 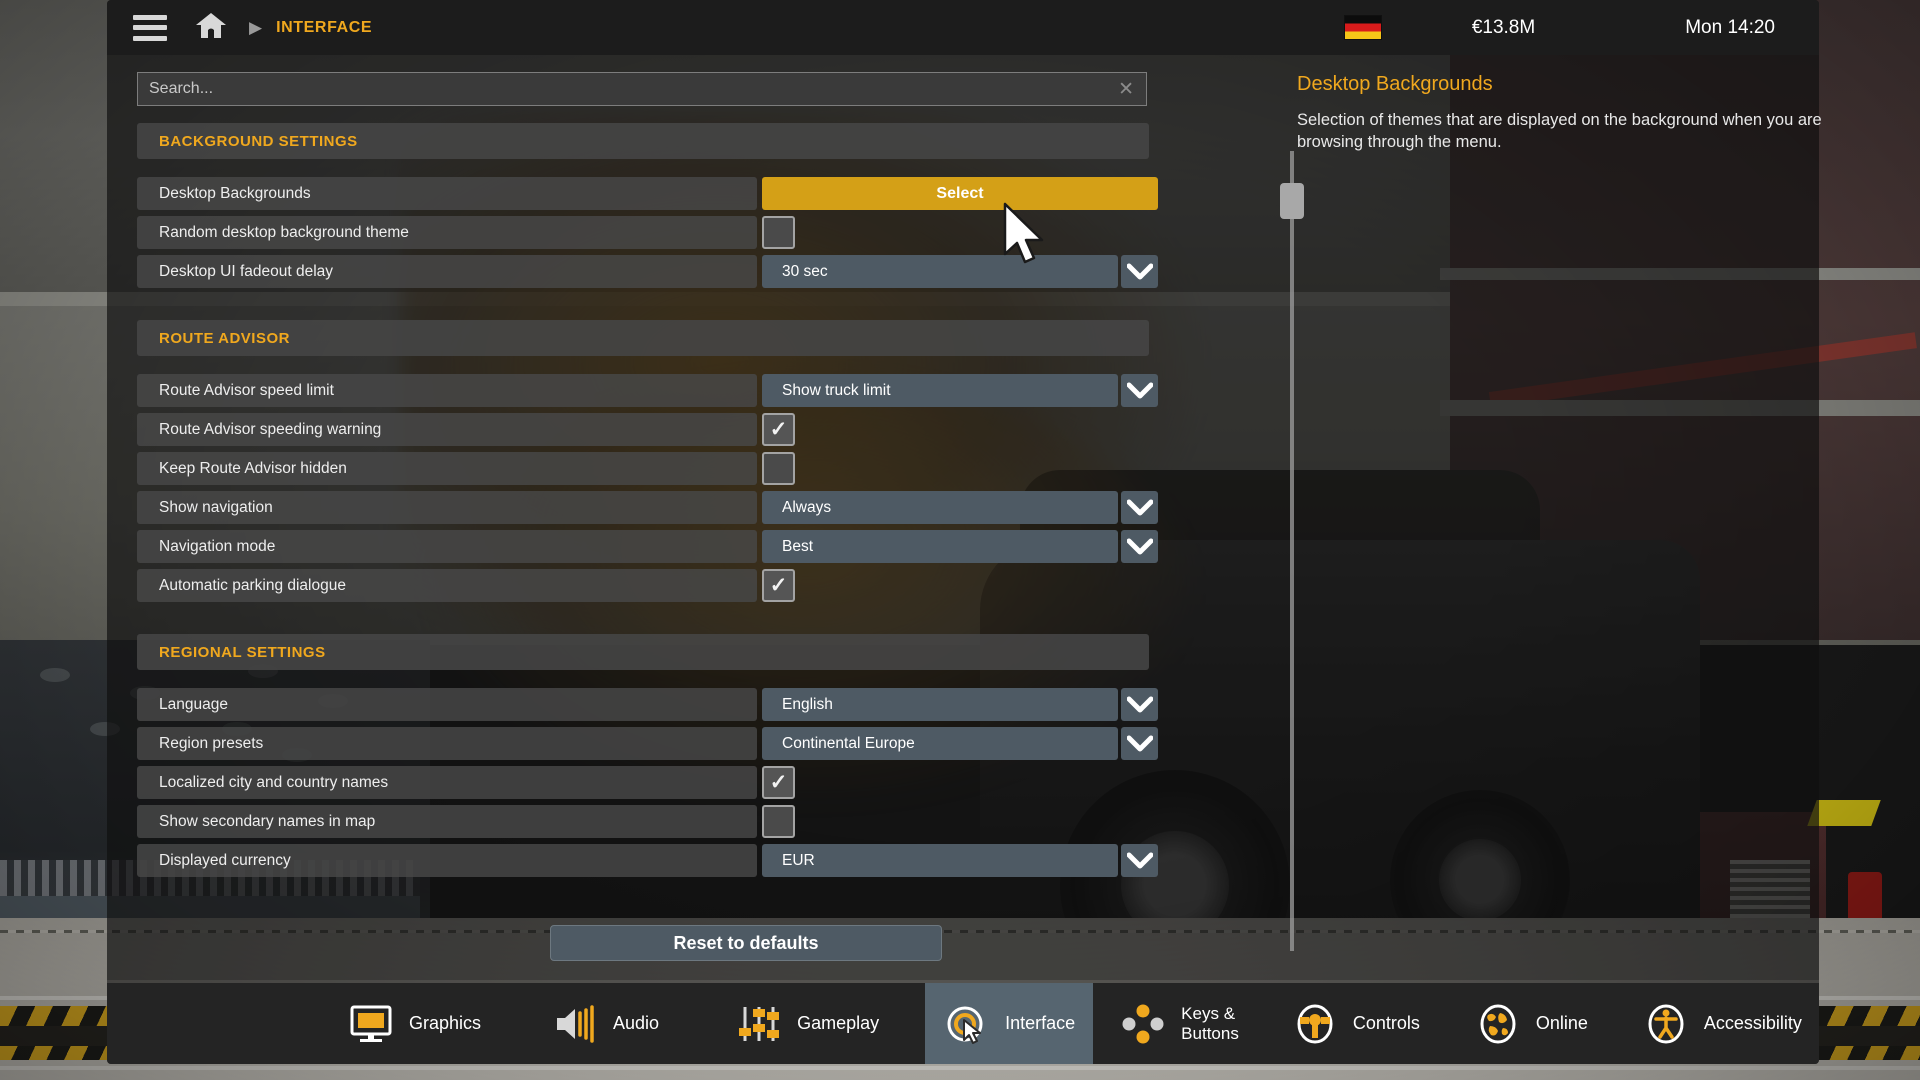 I want to click on setting-row: Keep Route Advisor hidden, so click(x=659, y=468).